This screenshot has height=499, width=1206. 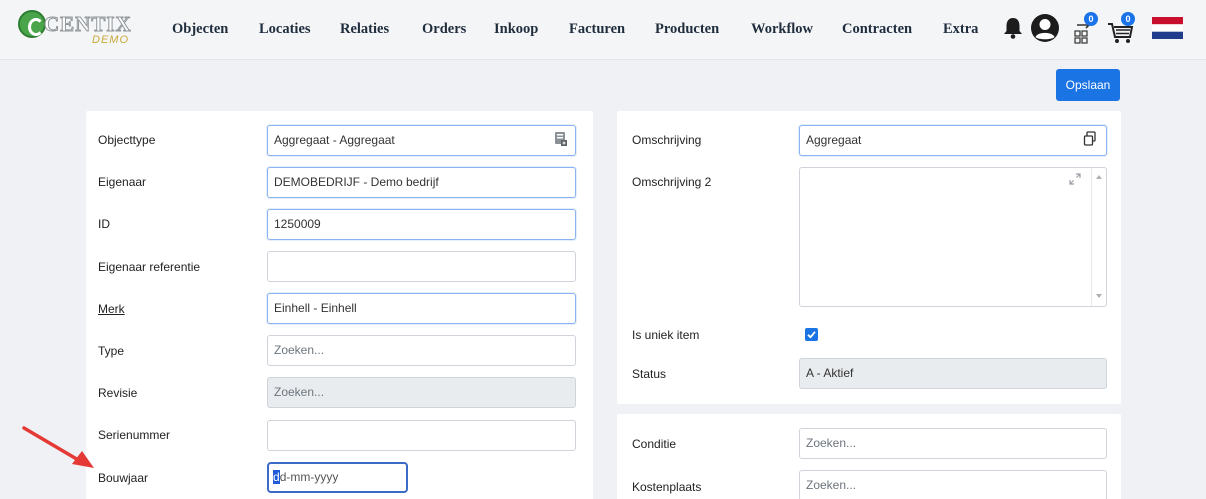 What do you see at coordinates (444, 29) in the screenshot?
I see `nav-orders: Orders` at bounding box center [444, 29].